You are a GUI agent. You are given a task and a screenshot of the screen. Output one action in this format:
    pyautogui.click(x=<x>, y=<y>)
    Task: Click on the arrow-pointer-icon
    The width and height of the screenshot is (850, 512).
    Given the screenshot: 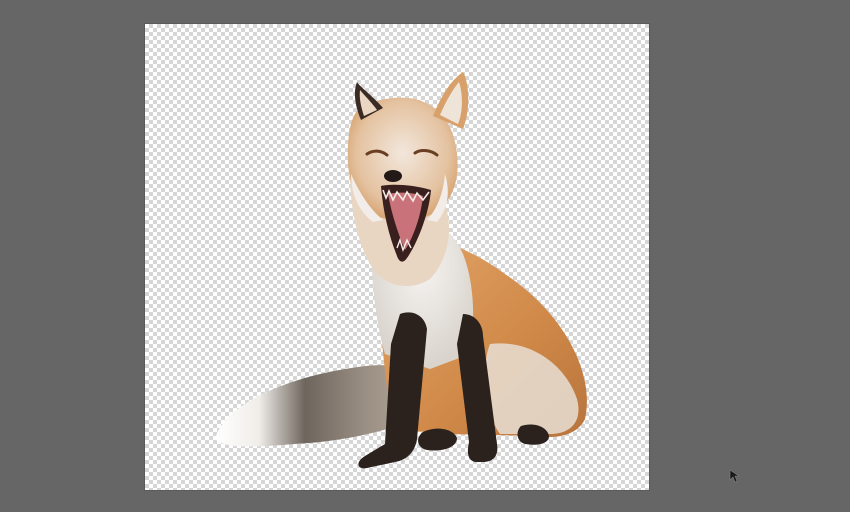 What is the action you would take?
    pyautogui.click(x=734, y=476)
    